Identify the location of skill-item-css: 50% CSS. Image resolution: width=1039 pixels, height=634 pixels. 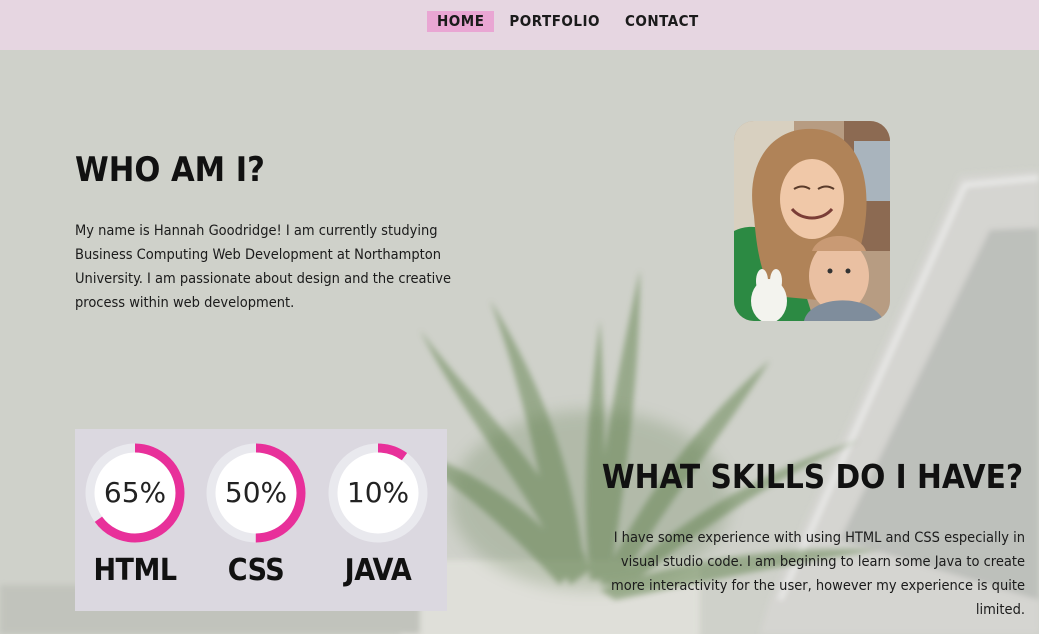
(256, 514).